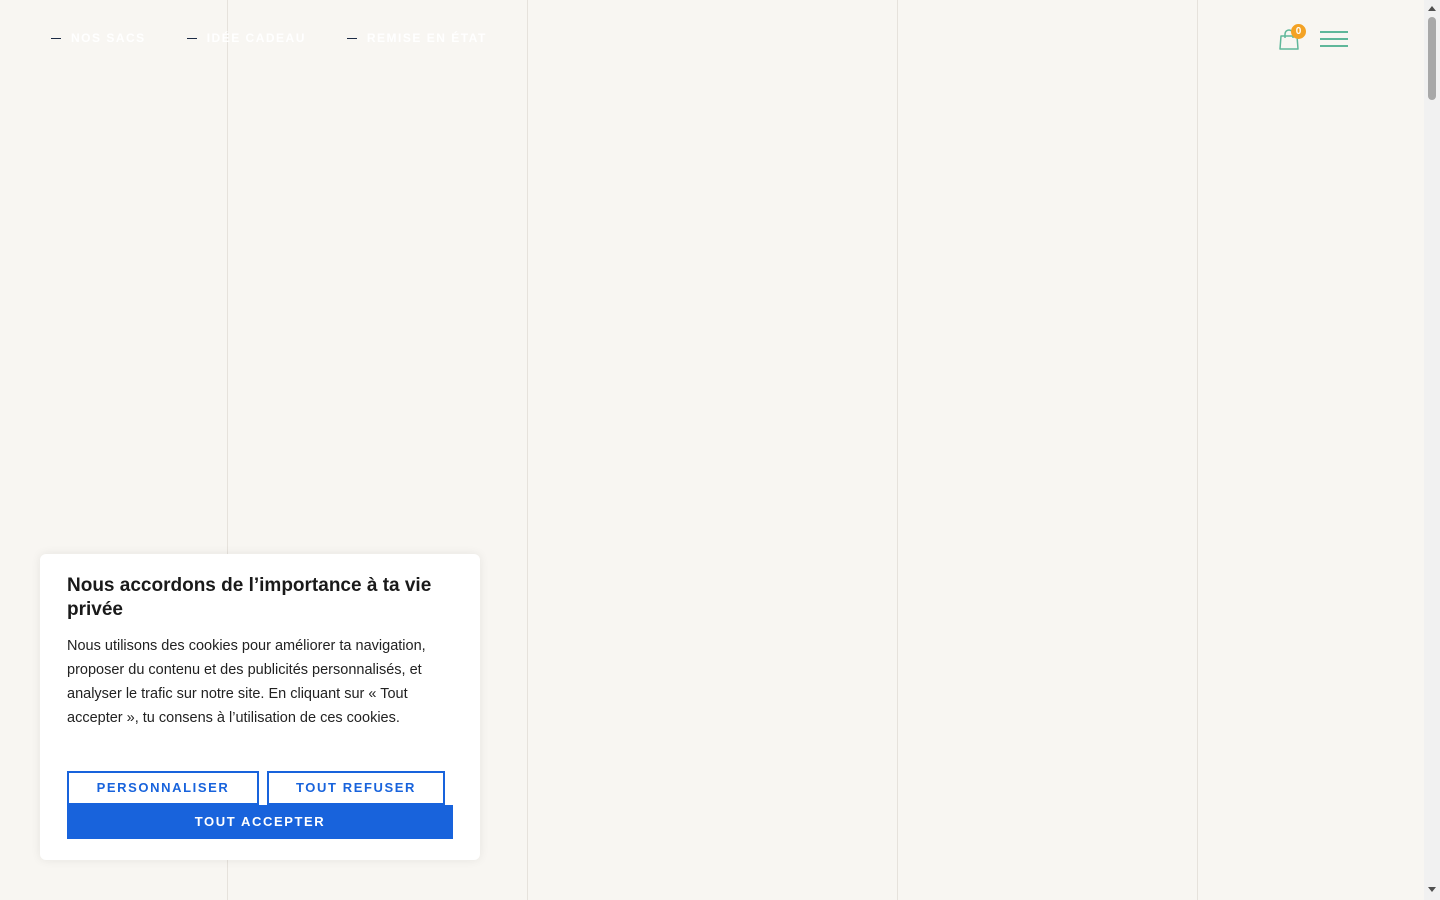 This screenshot has width=1440, height=900. Describe the element at coordinates (108, 38) in the screenshot. I see `nav-label: NOS SACS` at that location.